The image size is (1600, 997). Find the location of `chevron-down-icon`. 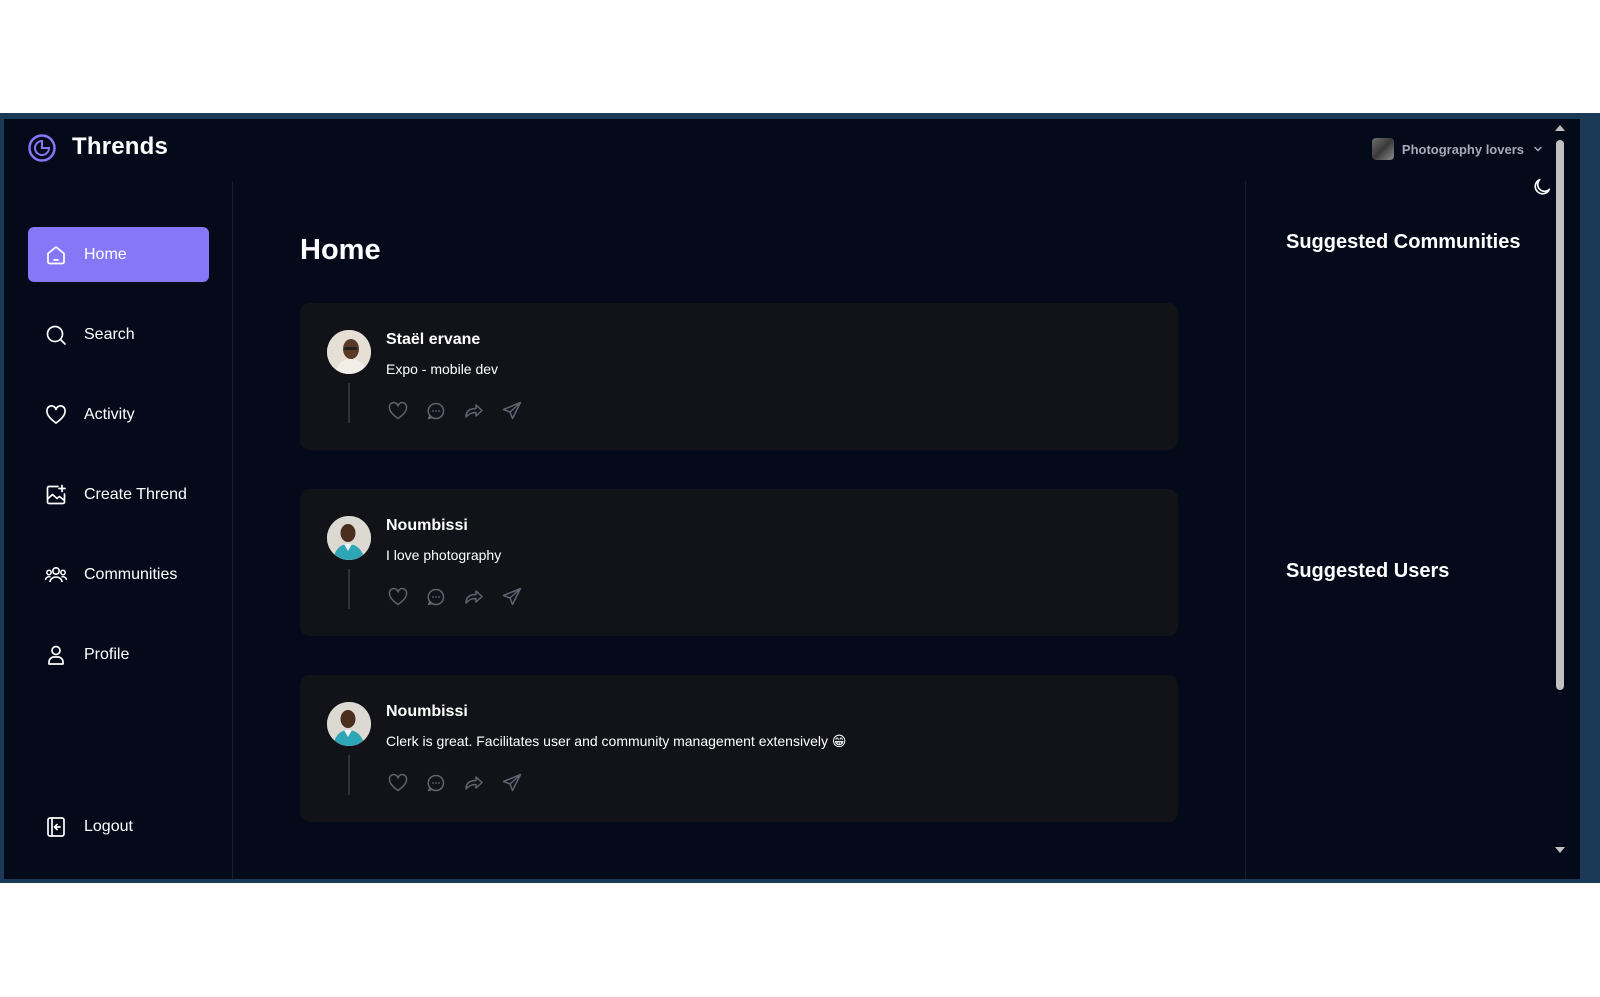

chevron-down-icon is located at coordinates (1538, 149).